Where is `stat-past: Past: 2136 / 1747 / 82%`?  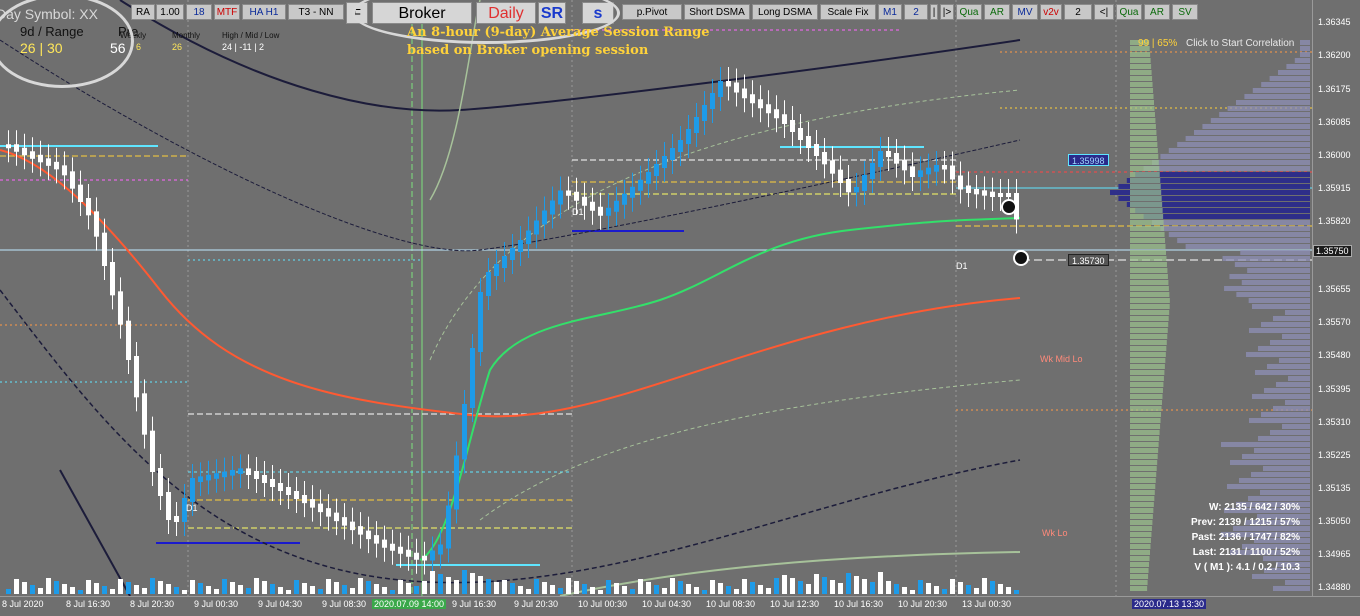 stat-past: Past: 2136 / 1747 / 82% is located at coordinates (1245, 537).